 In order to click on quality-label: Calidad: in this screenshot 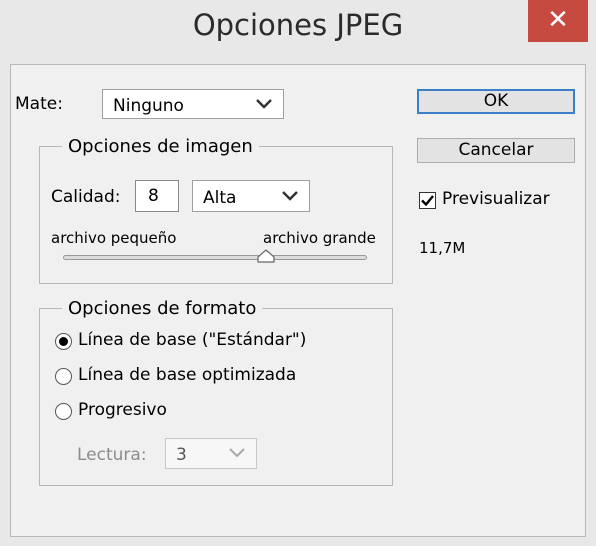, I will do `click(86, 197)`.